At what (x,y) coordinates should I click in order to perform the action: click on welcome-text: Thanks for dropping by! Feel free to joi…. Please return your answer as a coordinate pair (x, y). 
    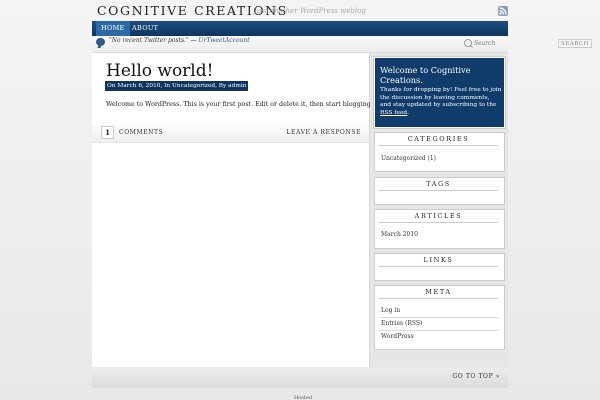
    Looking at the image, I should click on (441, 102).